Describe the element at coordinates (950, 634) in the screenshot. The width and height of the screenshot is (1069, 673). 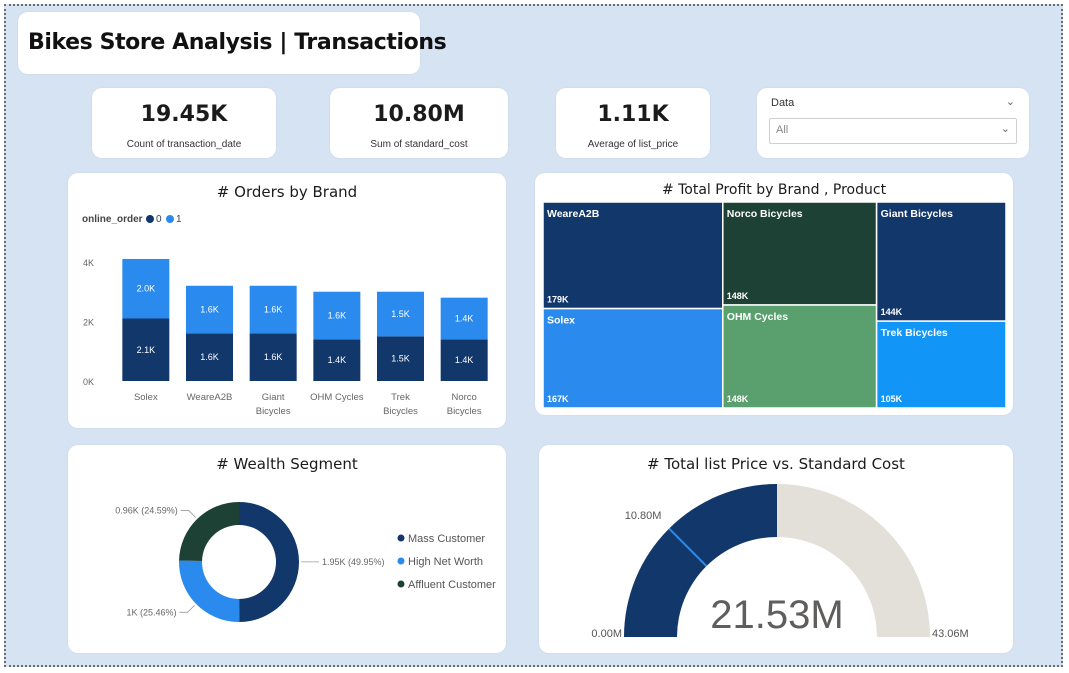
I see `gauge-max-label: 43.06M` at that location.